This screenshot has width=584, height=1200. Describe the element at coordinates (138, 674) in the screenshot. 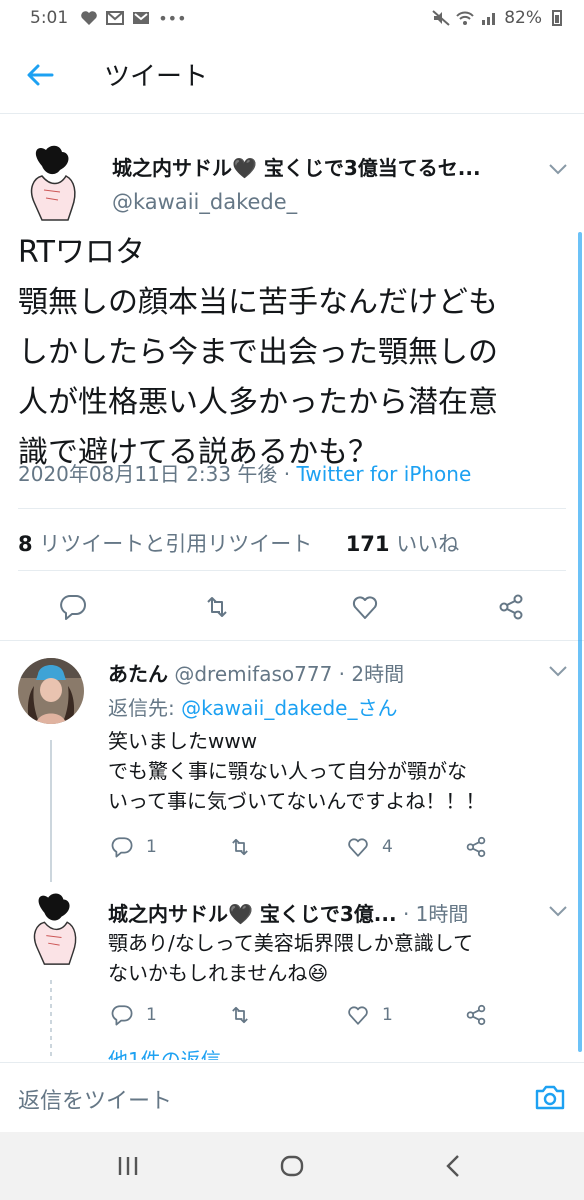

I see `reply-author-name: あたん` at that location.